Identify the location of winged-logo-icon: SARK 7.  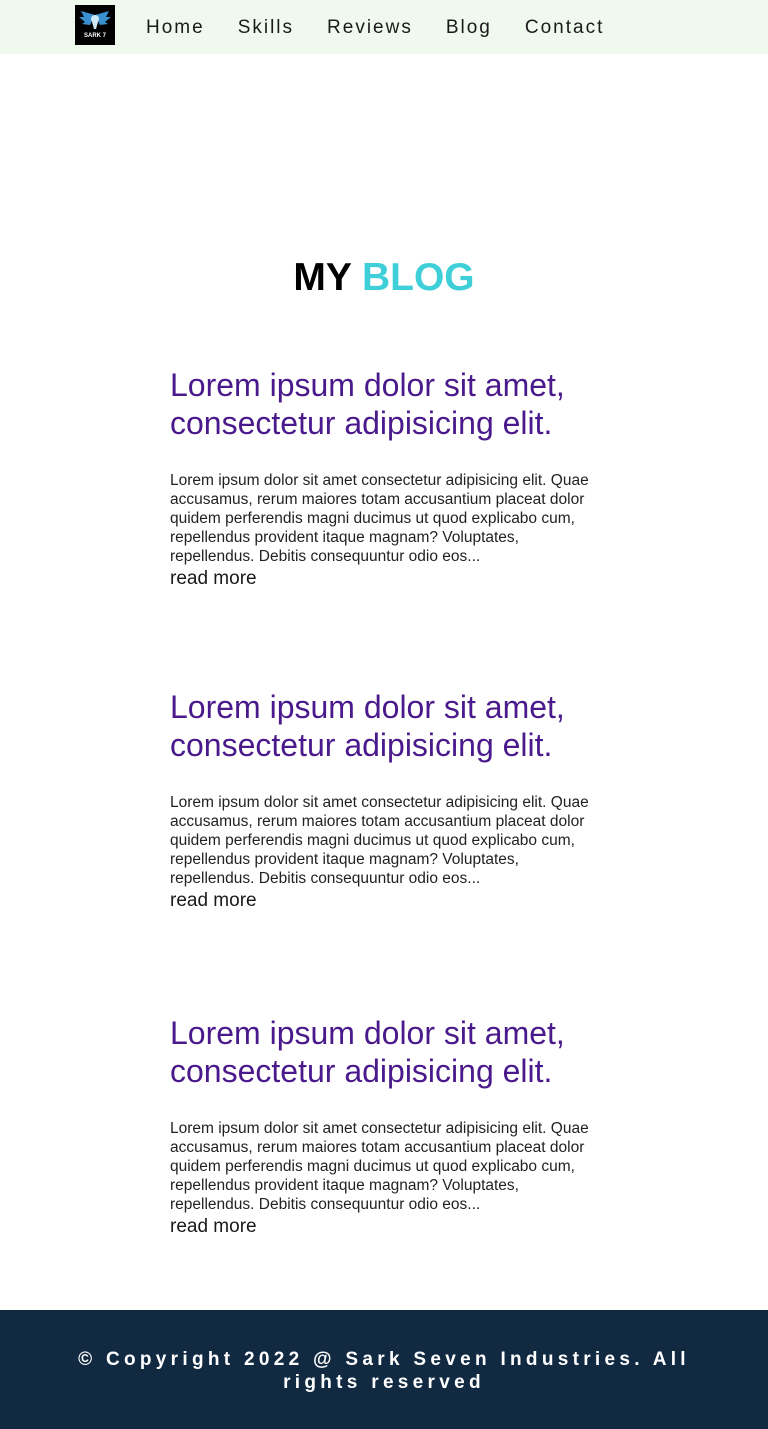
(95, 25).